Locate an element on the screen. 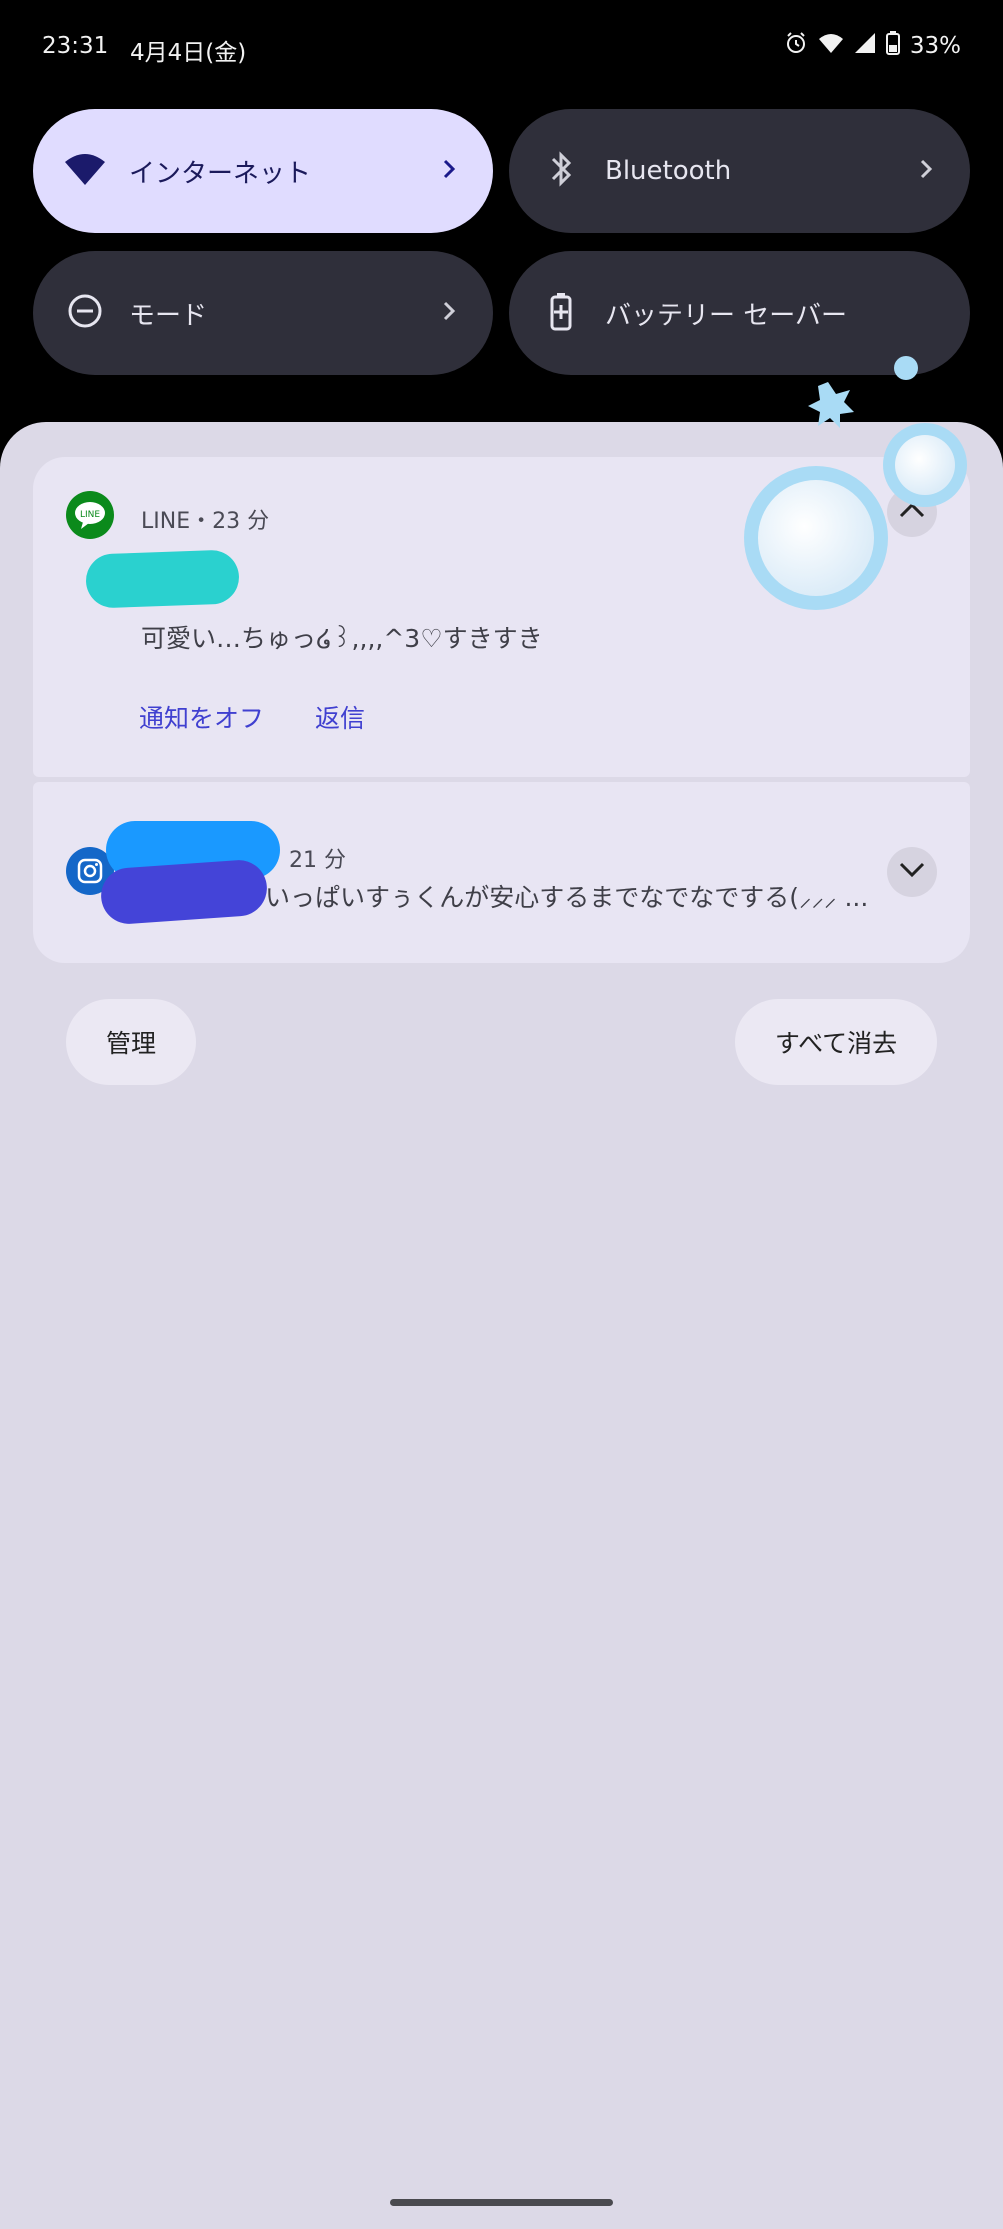 Image resolution: width=1003 pixels, height=2229 pixels. do-not-disturb-icon is located at coordinates (85, 313).